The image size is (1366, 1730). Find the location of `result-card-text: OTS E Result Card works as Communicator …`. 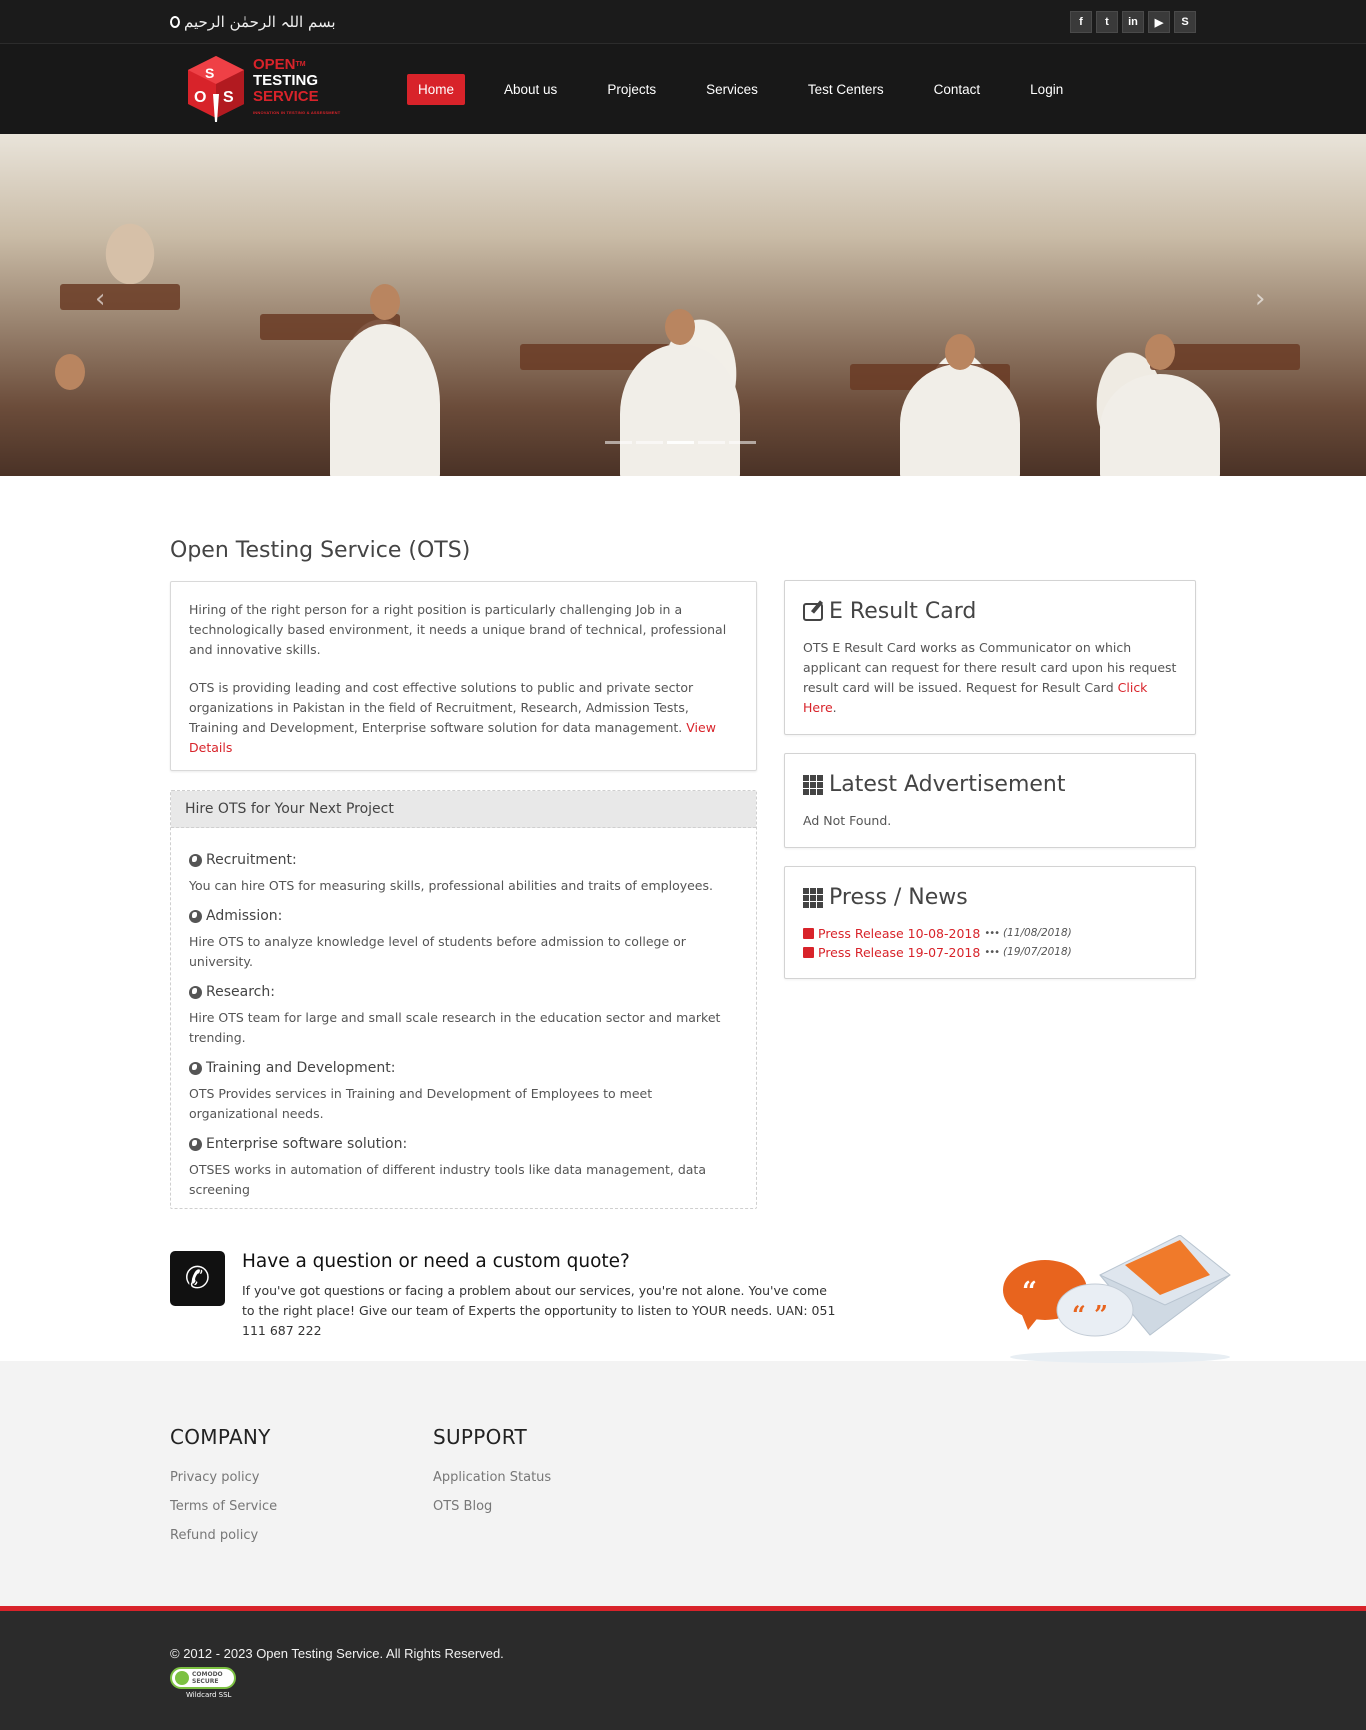

result-card-text: OTS E Result Card works as Communicator … is located at coordinates (990, 677).